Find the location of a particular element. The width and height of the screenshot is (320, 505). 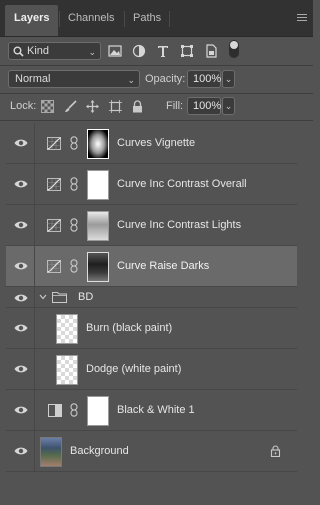

panel-footer is located at coordinates (156, 494).